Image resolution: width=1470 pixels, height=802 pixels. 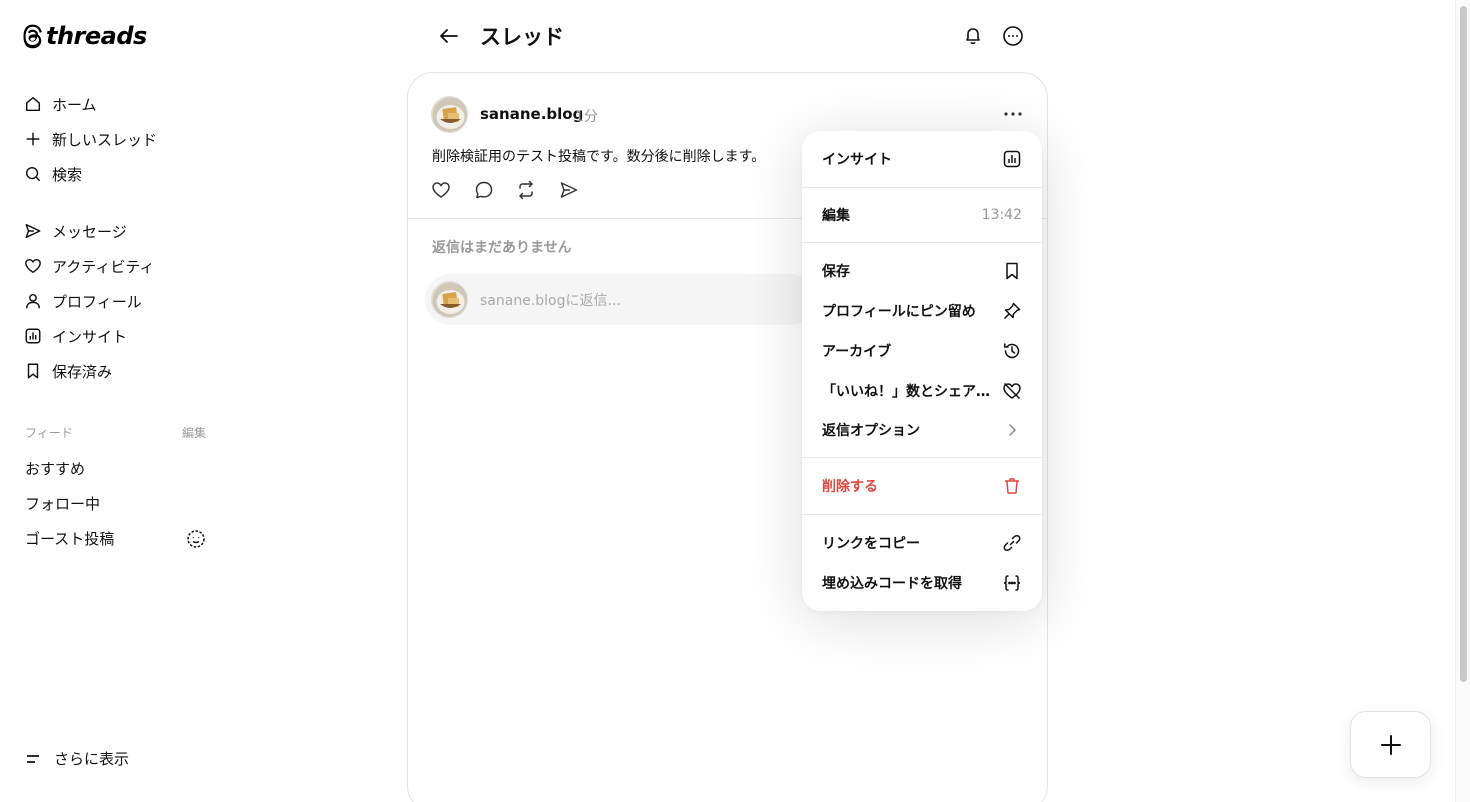 I want to click on feed-label: ゴースト投稿, so click(x=70, y=539).